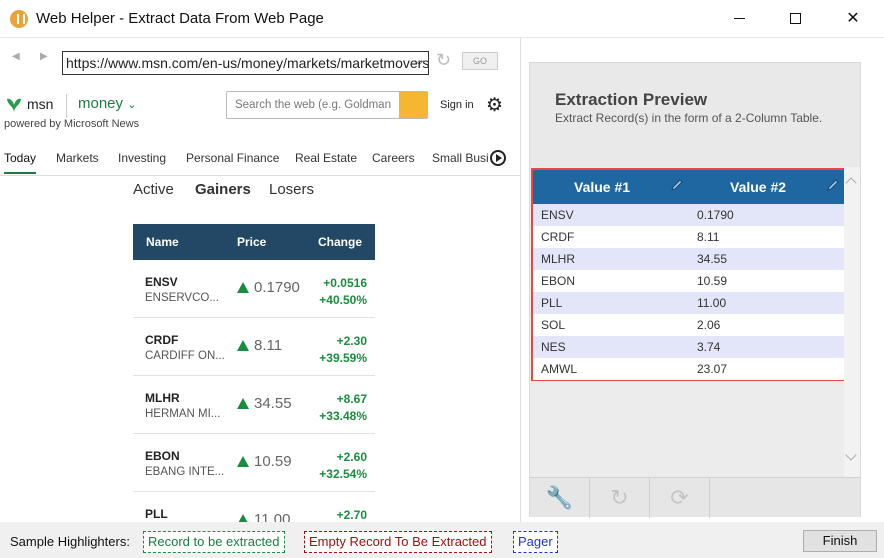 This screenshot has height=558, width=884. What do you see at coordinates (520, 280) in the screenshot?
I see `panel-divider` at bounding box center [520, 280].